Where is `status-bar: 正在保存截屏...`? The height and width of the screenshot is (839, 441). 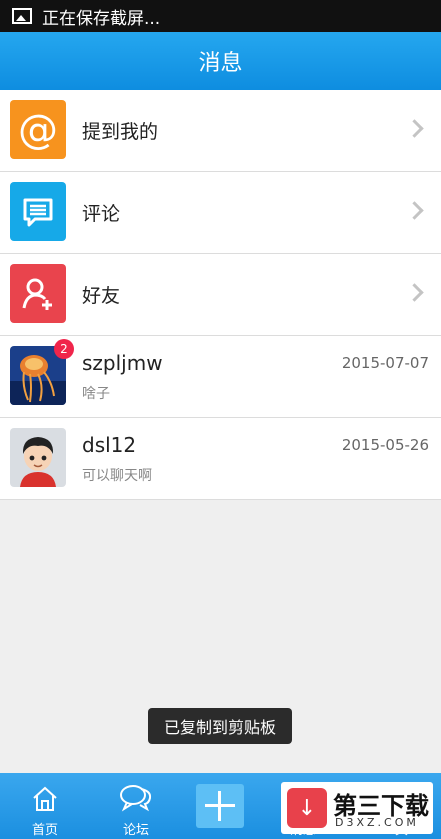
status-bar: 正在保存截屏... is located at coordinates (220, 16).